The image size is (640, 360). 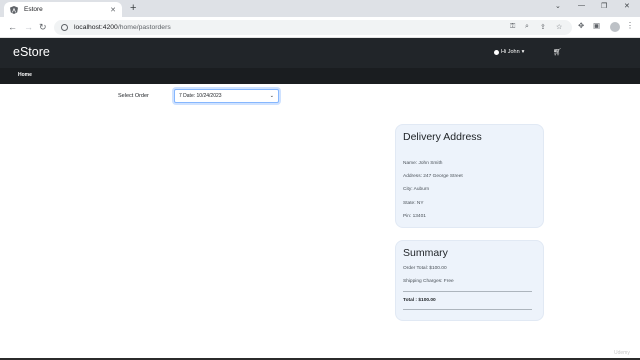 I want to click on angular-icon, so click(x=14, y=9).